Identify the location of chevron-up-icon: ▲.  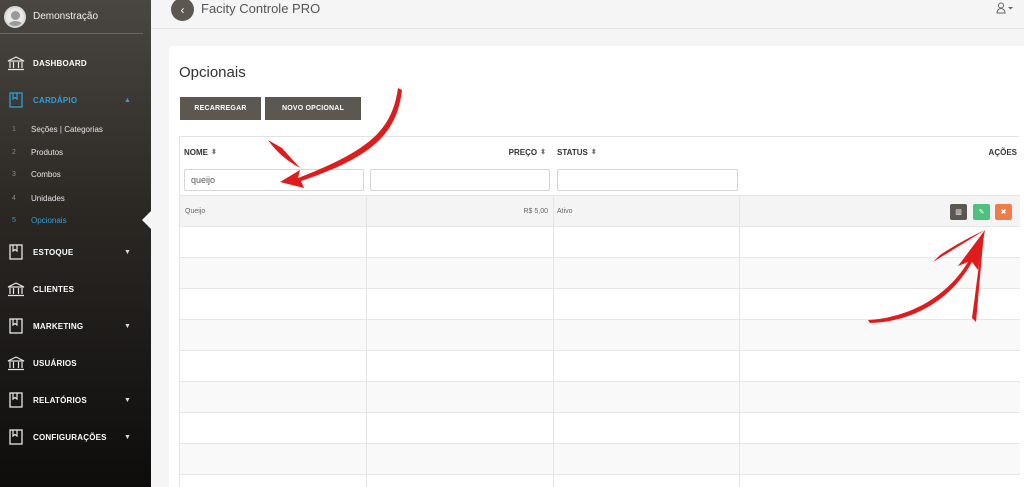
(127, 100).